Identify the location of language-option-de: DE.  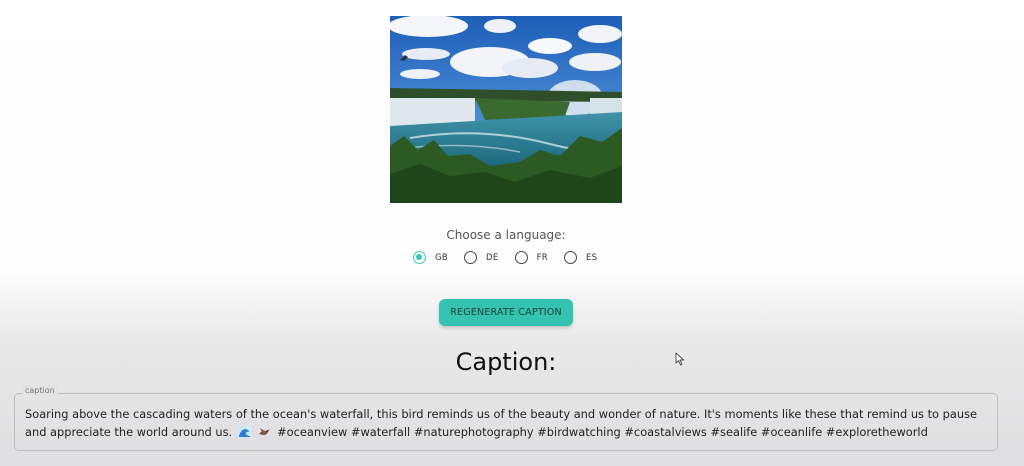
(481, 257).